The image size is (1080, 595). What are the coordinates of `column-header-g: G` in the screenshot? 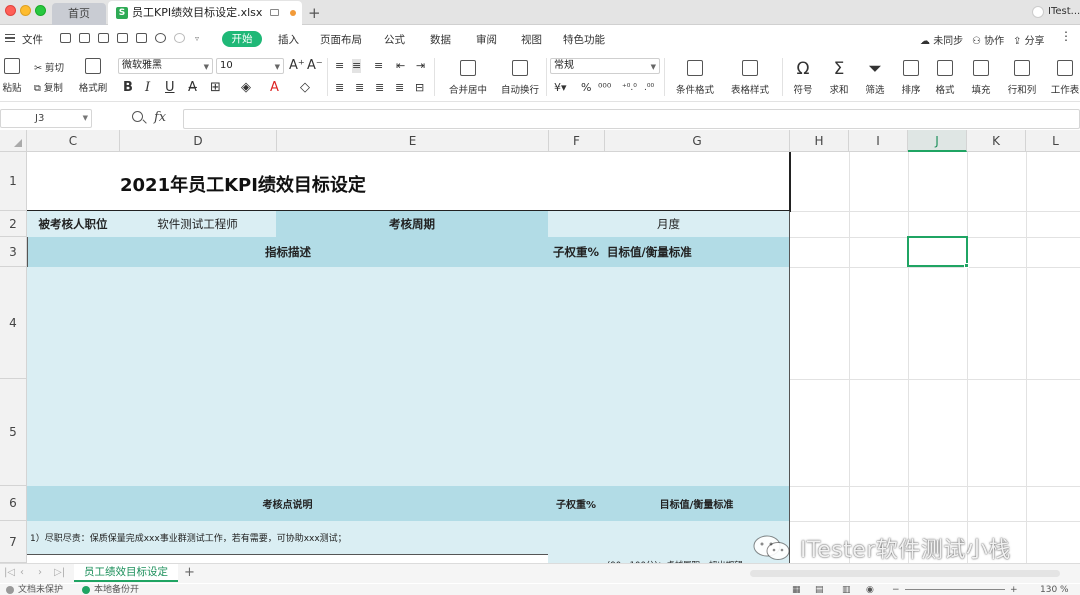 It's located at (697, 141).